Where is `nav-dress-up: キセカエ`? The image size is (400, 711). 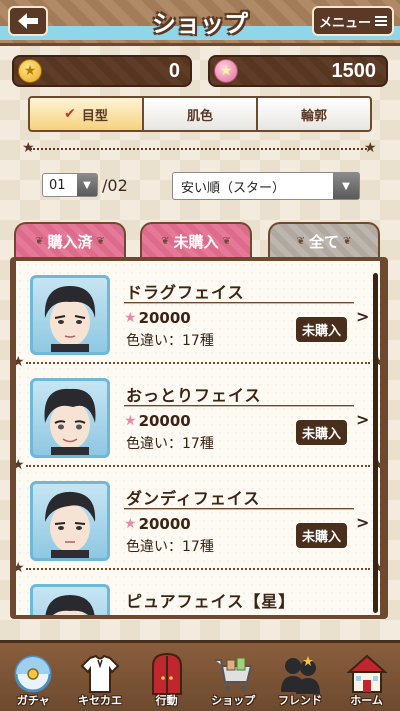
nav-dress-up: キセカエ is located at coordinates (100, 675).